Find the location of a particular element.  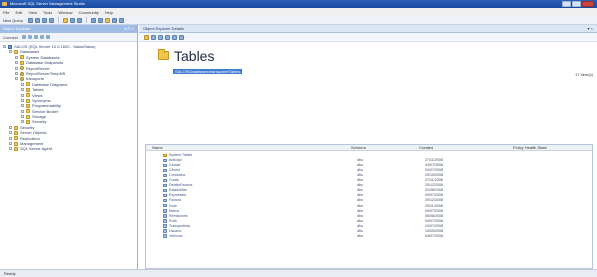

column-header-created: Created is located at coordinates (426, 148).